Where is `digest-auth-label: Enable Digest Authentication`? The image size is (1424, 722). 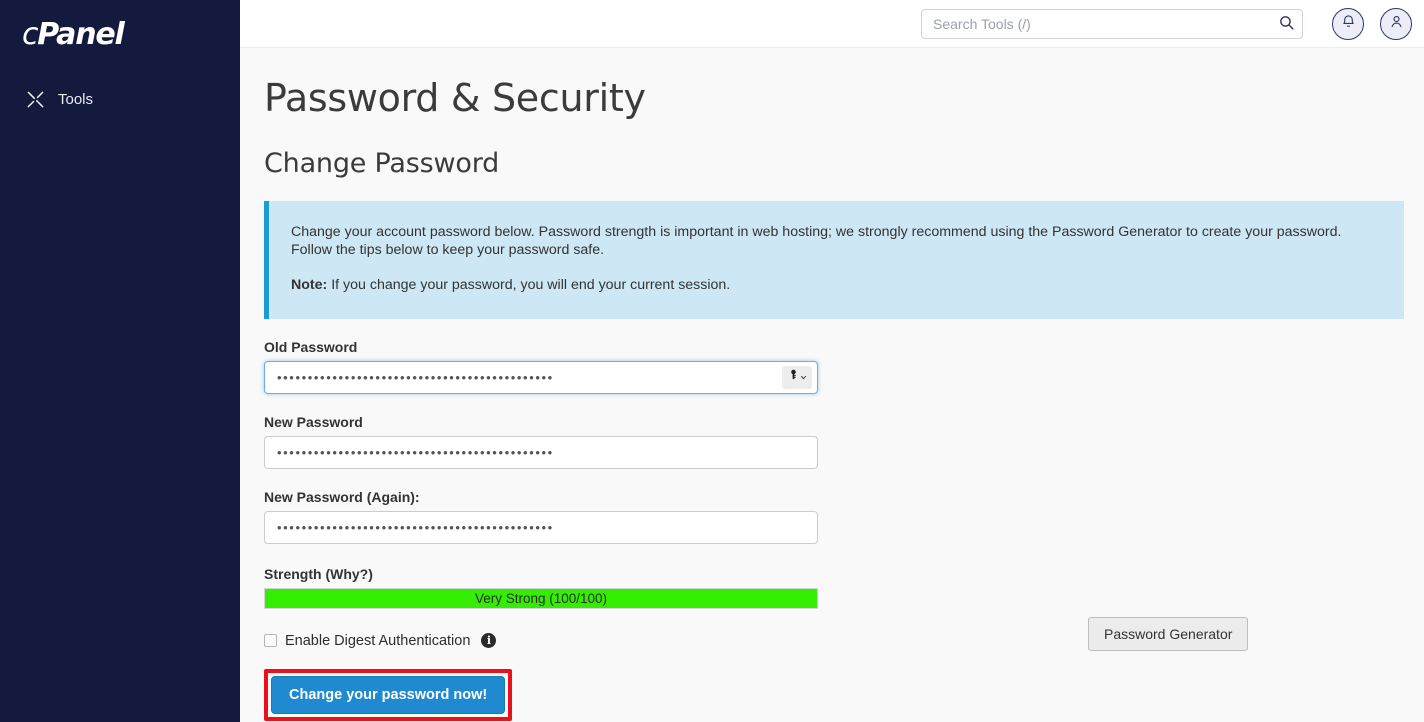 digest-auth-label: Enable Digest Authentication is located at coordinates (378, 640).